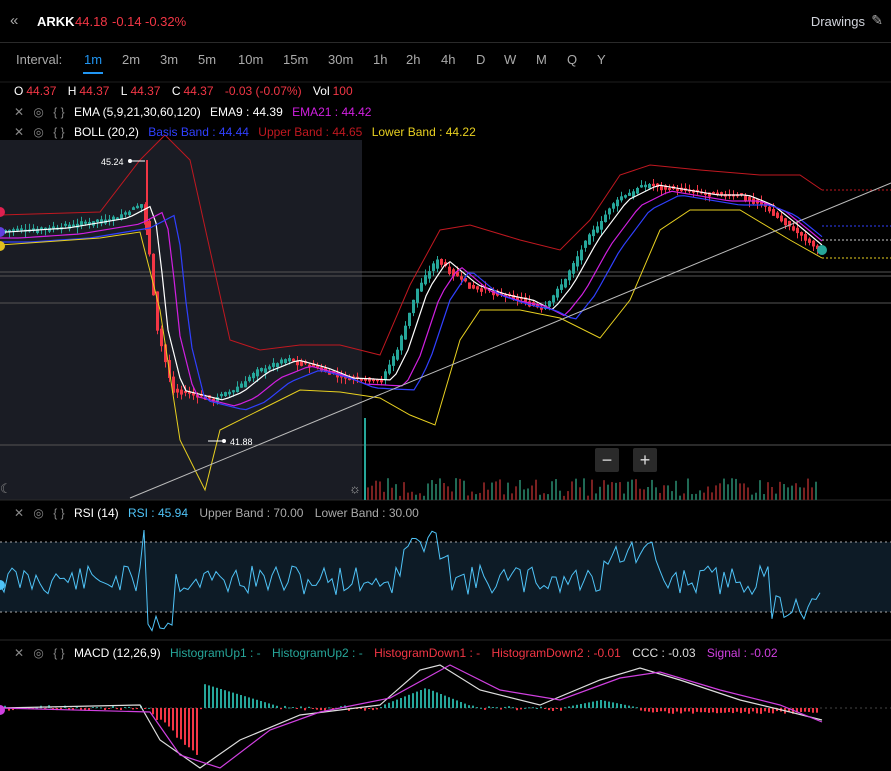  What do you see at coordinates (117, 653) in the screenshot?
I see `macd-name: MACD (12,26,9)` at bounding box center [117, 653].